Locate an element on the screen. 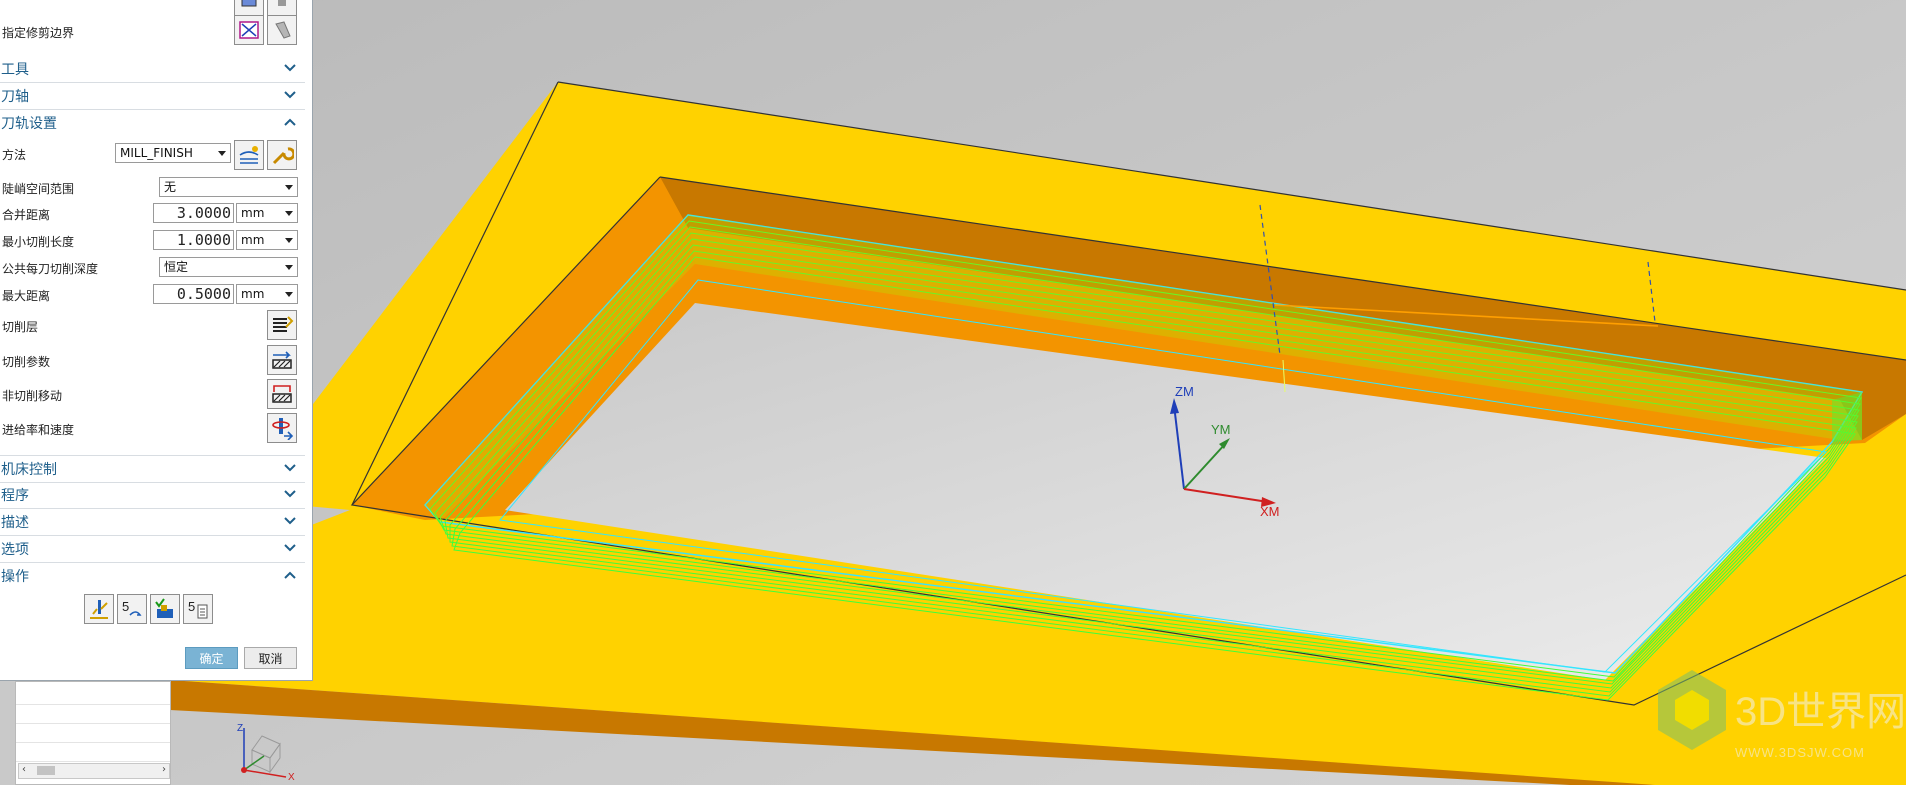 This screenshot has height=785, width=1906. cut-params-icon is located at coordinates (282, 360).